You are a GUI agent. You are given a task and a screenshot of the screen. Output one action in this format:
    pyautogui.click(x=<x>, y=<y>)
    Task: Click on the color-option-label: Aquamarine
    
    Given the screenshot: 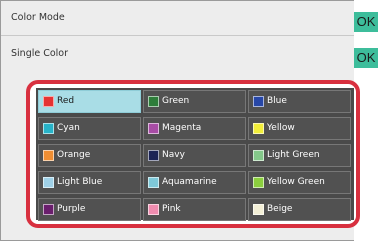 What is the action you would take?
    pyautogui.click(x=189, y=182)
    